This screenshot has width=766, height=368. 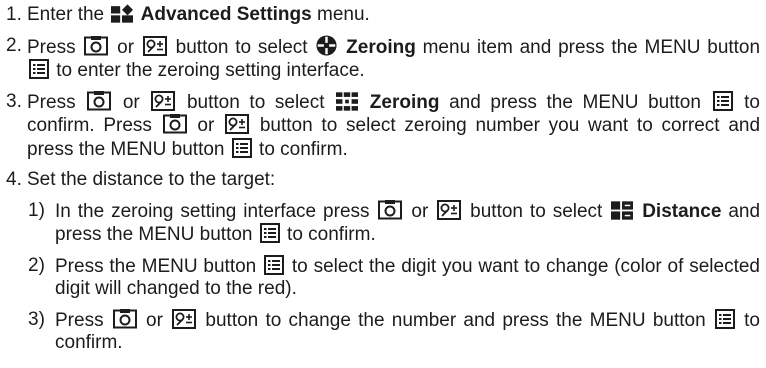 What do you see at coordinates (14, 101) in the screenshot?
I see `step-number: 3.` at bounding box center [14, 101].